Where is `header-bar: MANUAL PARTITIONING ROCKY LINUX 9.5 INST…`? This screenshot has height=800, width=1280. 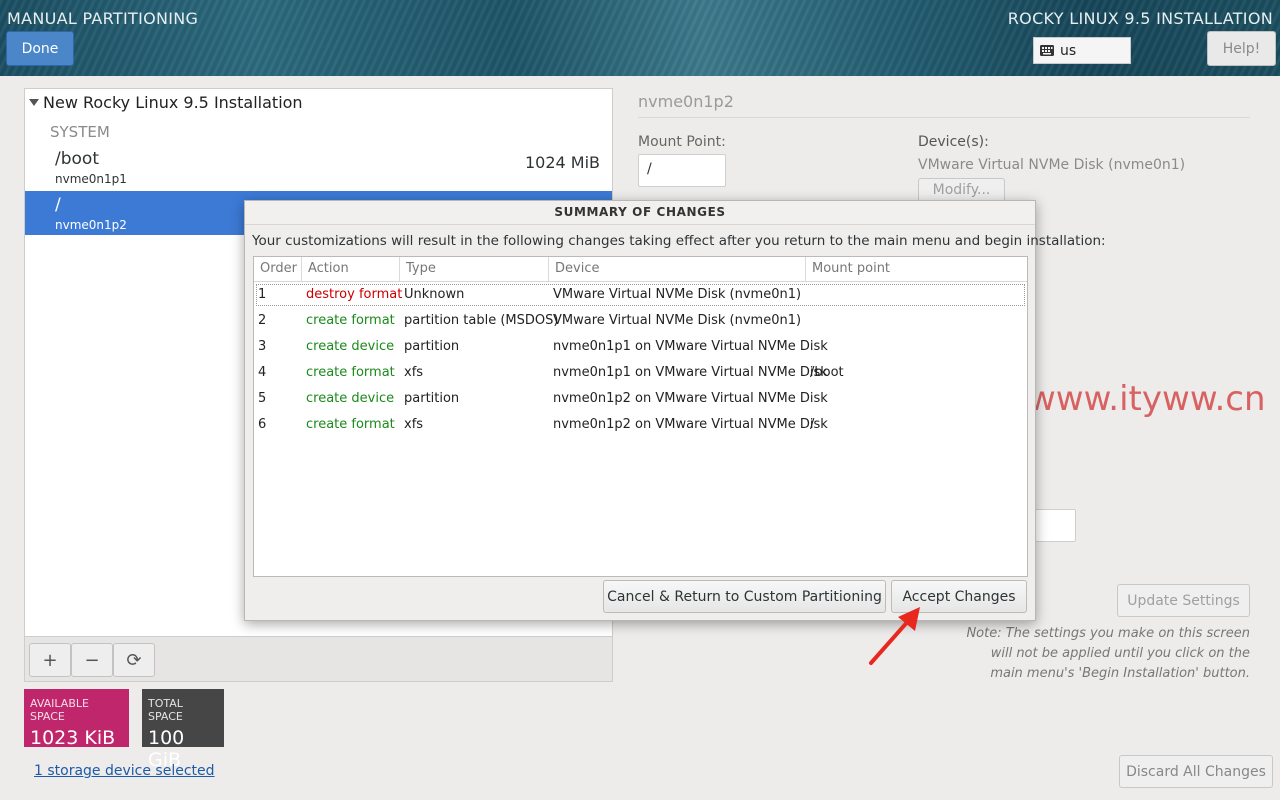 header-bar: MANUAL PARTITIONING ROCKY LINUX 9.5 INST… is located at coordinates (640, 38).